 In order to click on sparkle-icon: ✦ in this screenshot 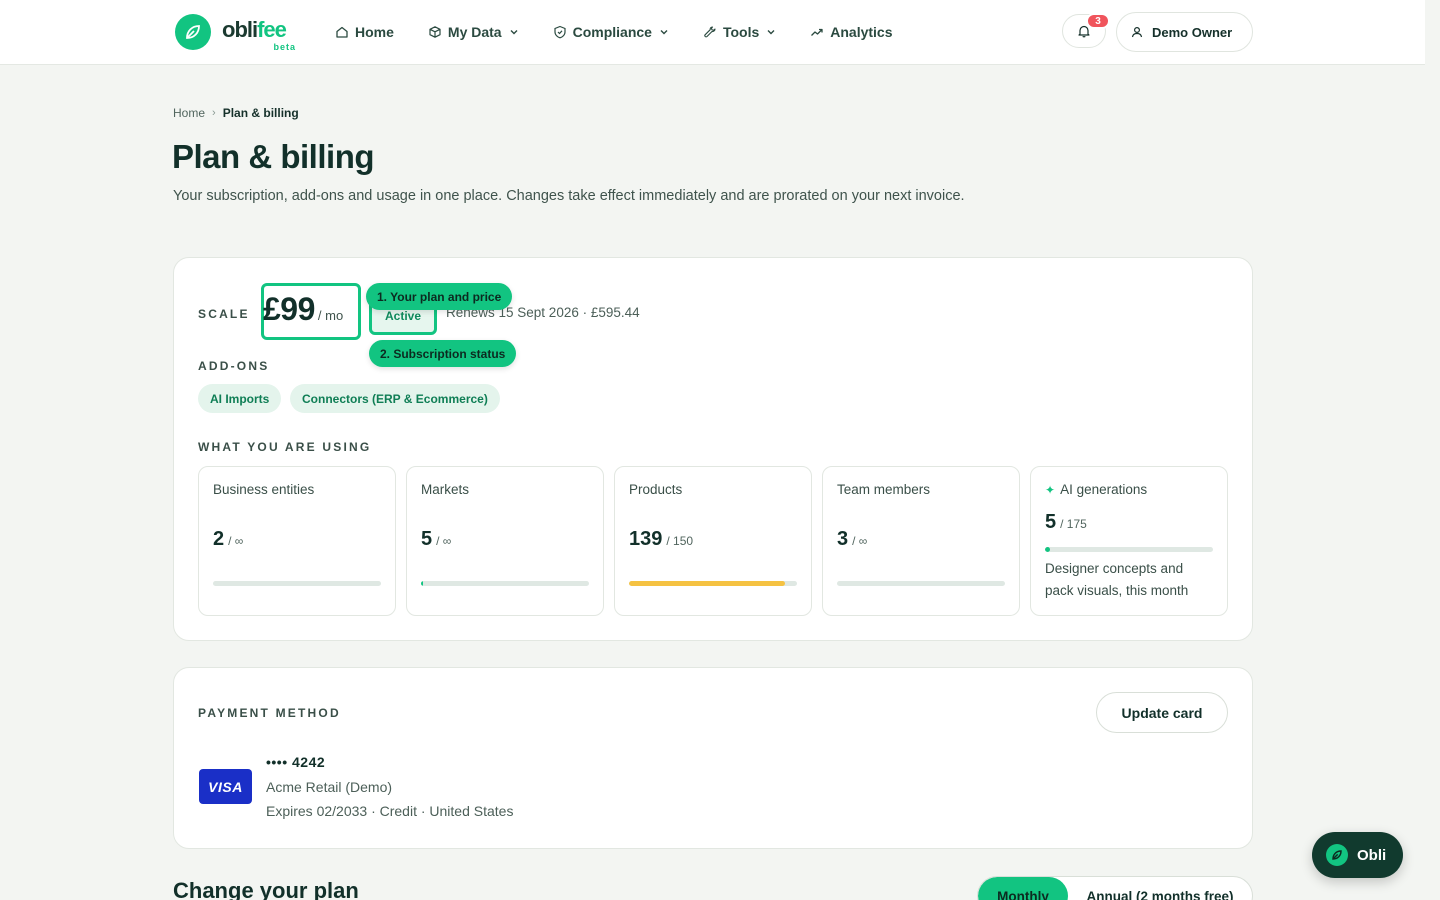, I will do `click(1050, 489)`.